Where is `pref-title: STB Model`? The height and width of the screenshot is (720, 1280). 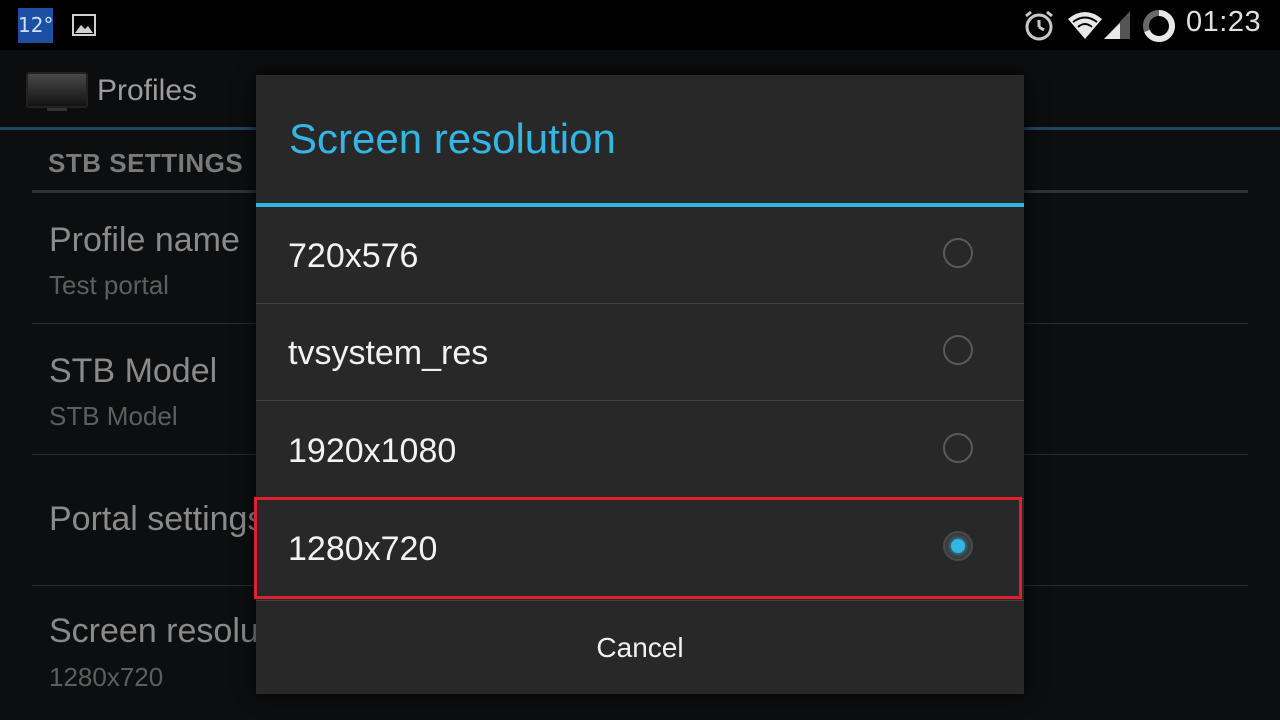
pref-title: STB Model is located at coordinates (133, 371).